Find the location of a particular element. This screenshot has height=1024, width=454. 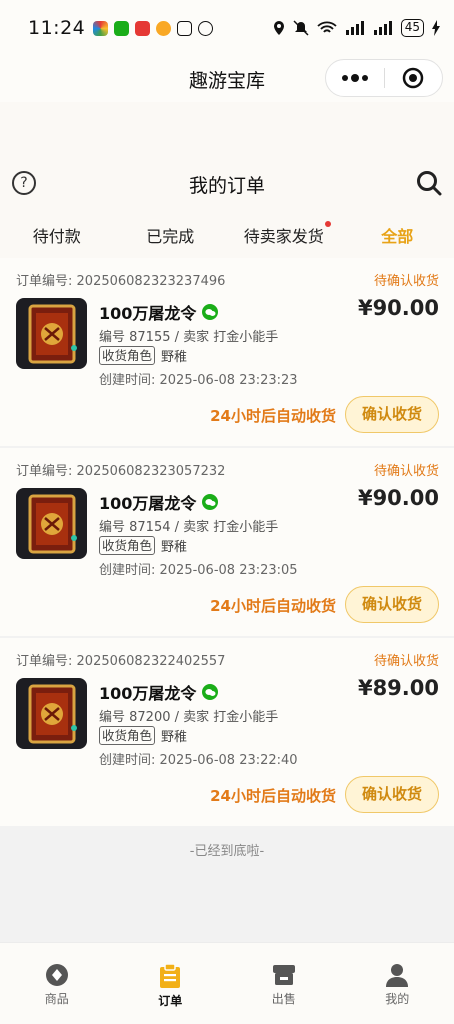

order-number: 订单编号: 202506082323237496 is located at coordinates (120, 279).